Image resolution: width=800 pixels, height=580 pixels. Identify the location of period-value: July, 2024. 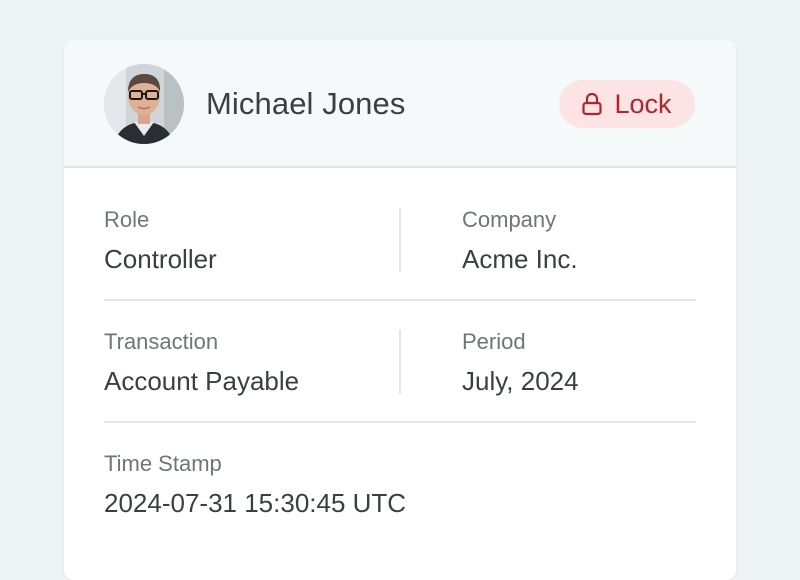
(520, 381).